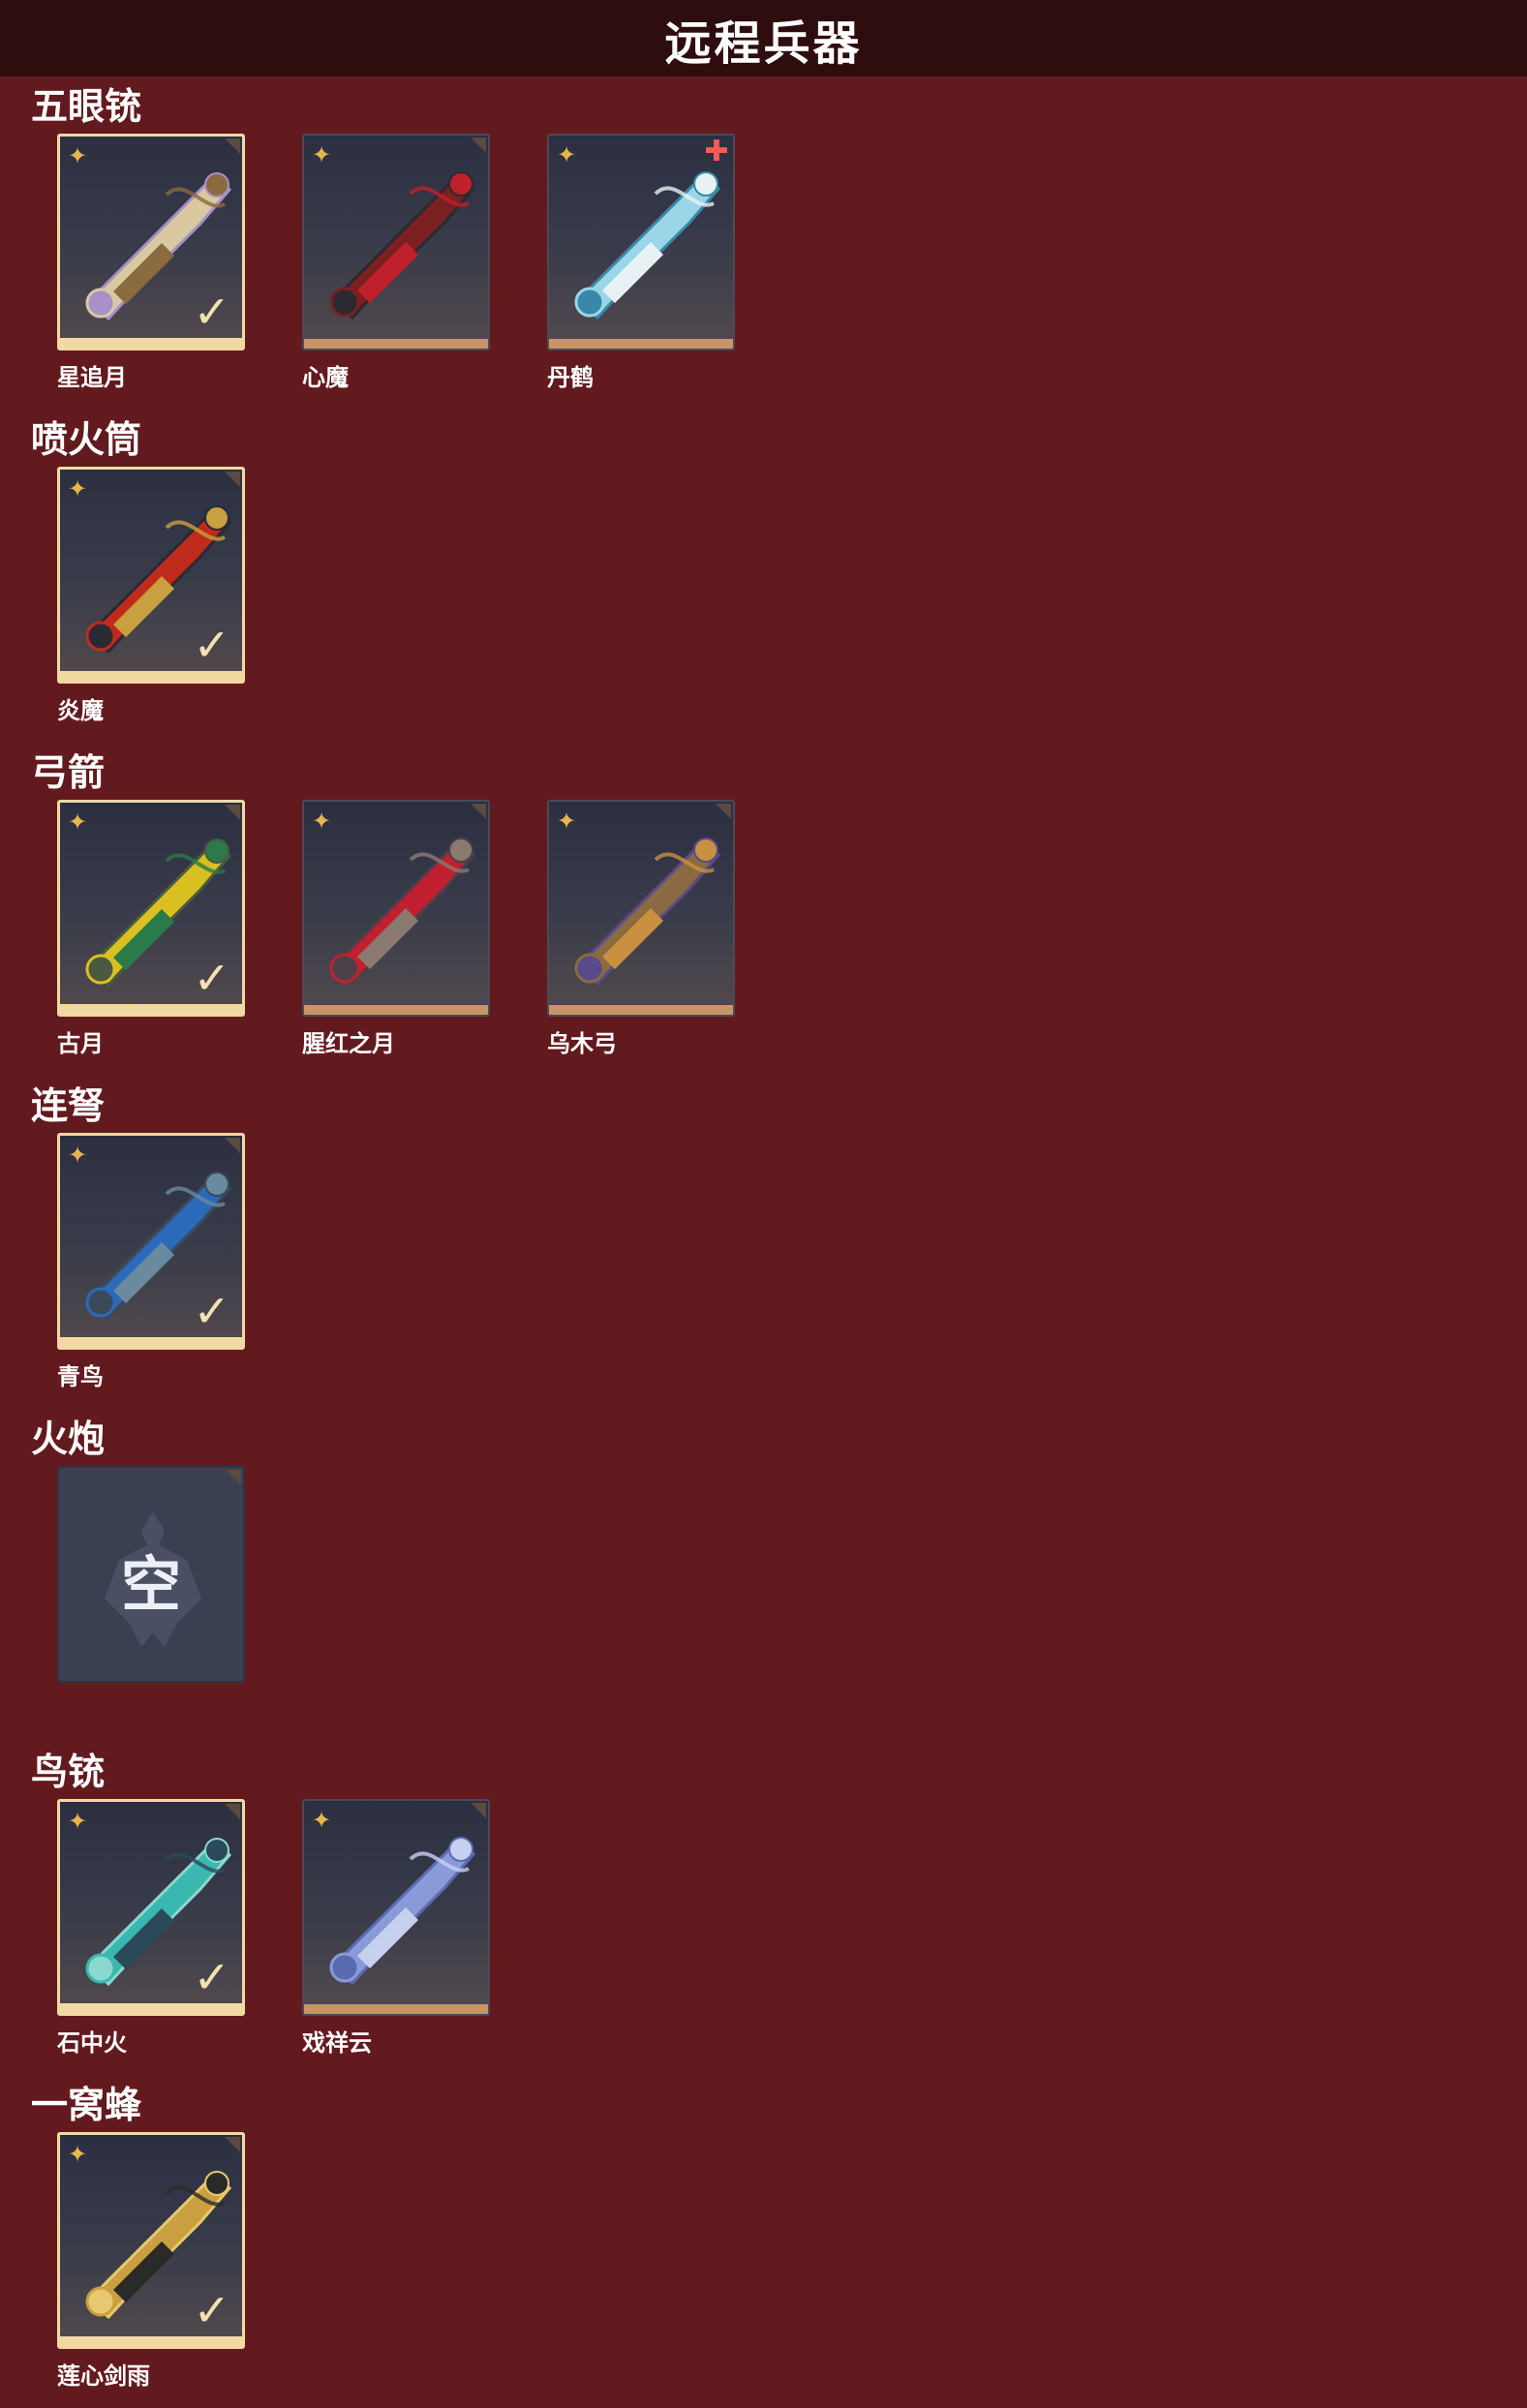 This screenshot has width=1527, height=2408. Describe the element at coordinates (763, 2237) in the screenshot. I see `weapon-category: 一窝蜂 ✦ ✓ 莲心剑雨` at that location.